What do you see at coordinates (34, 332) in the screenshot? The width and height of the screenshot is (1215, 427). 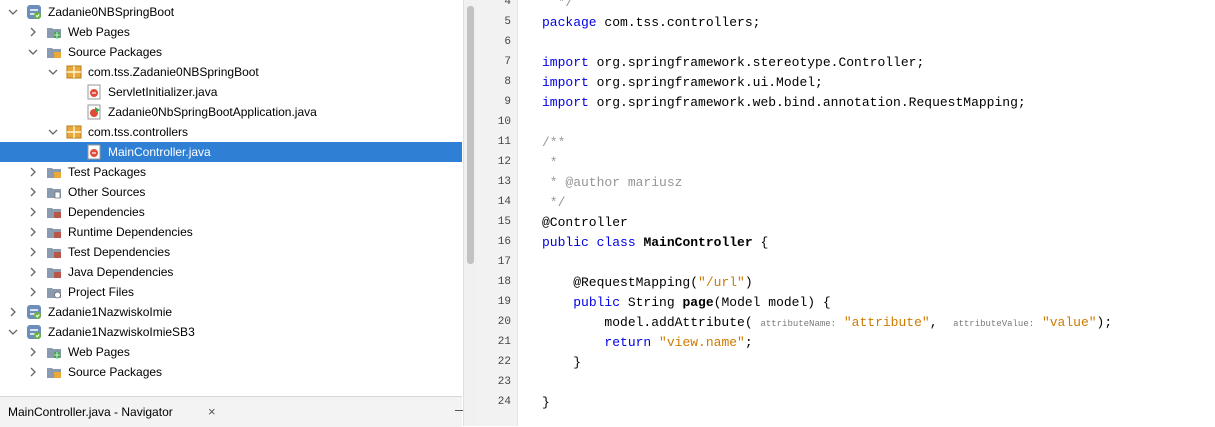 I see `project-icon` at bounding box center [34, 332].